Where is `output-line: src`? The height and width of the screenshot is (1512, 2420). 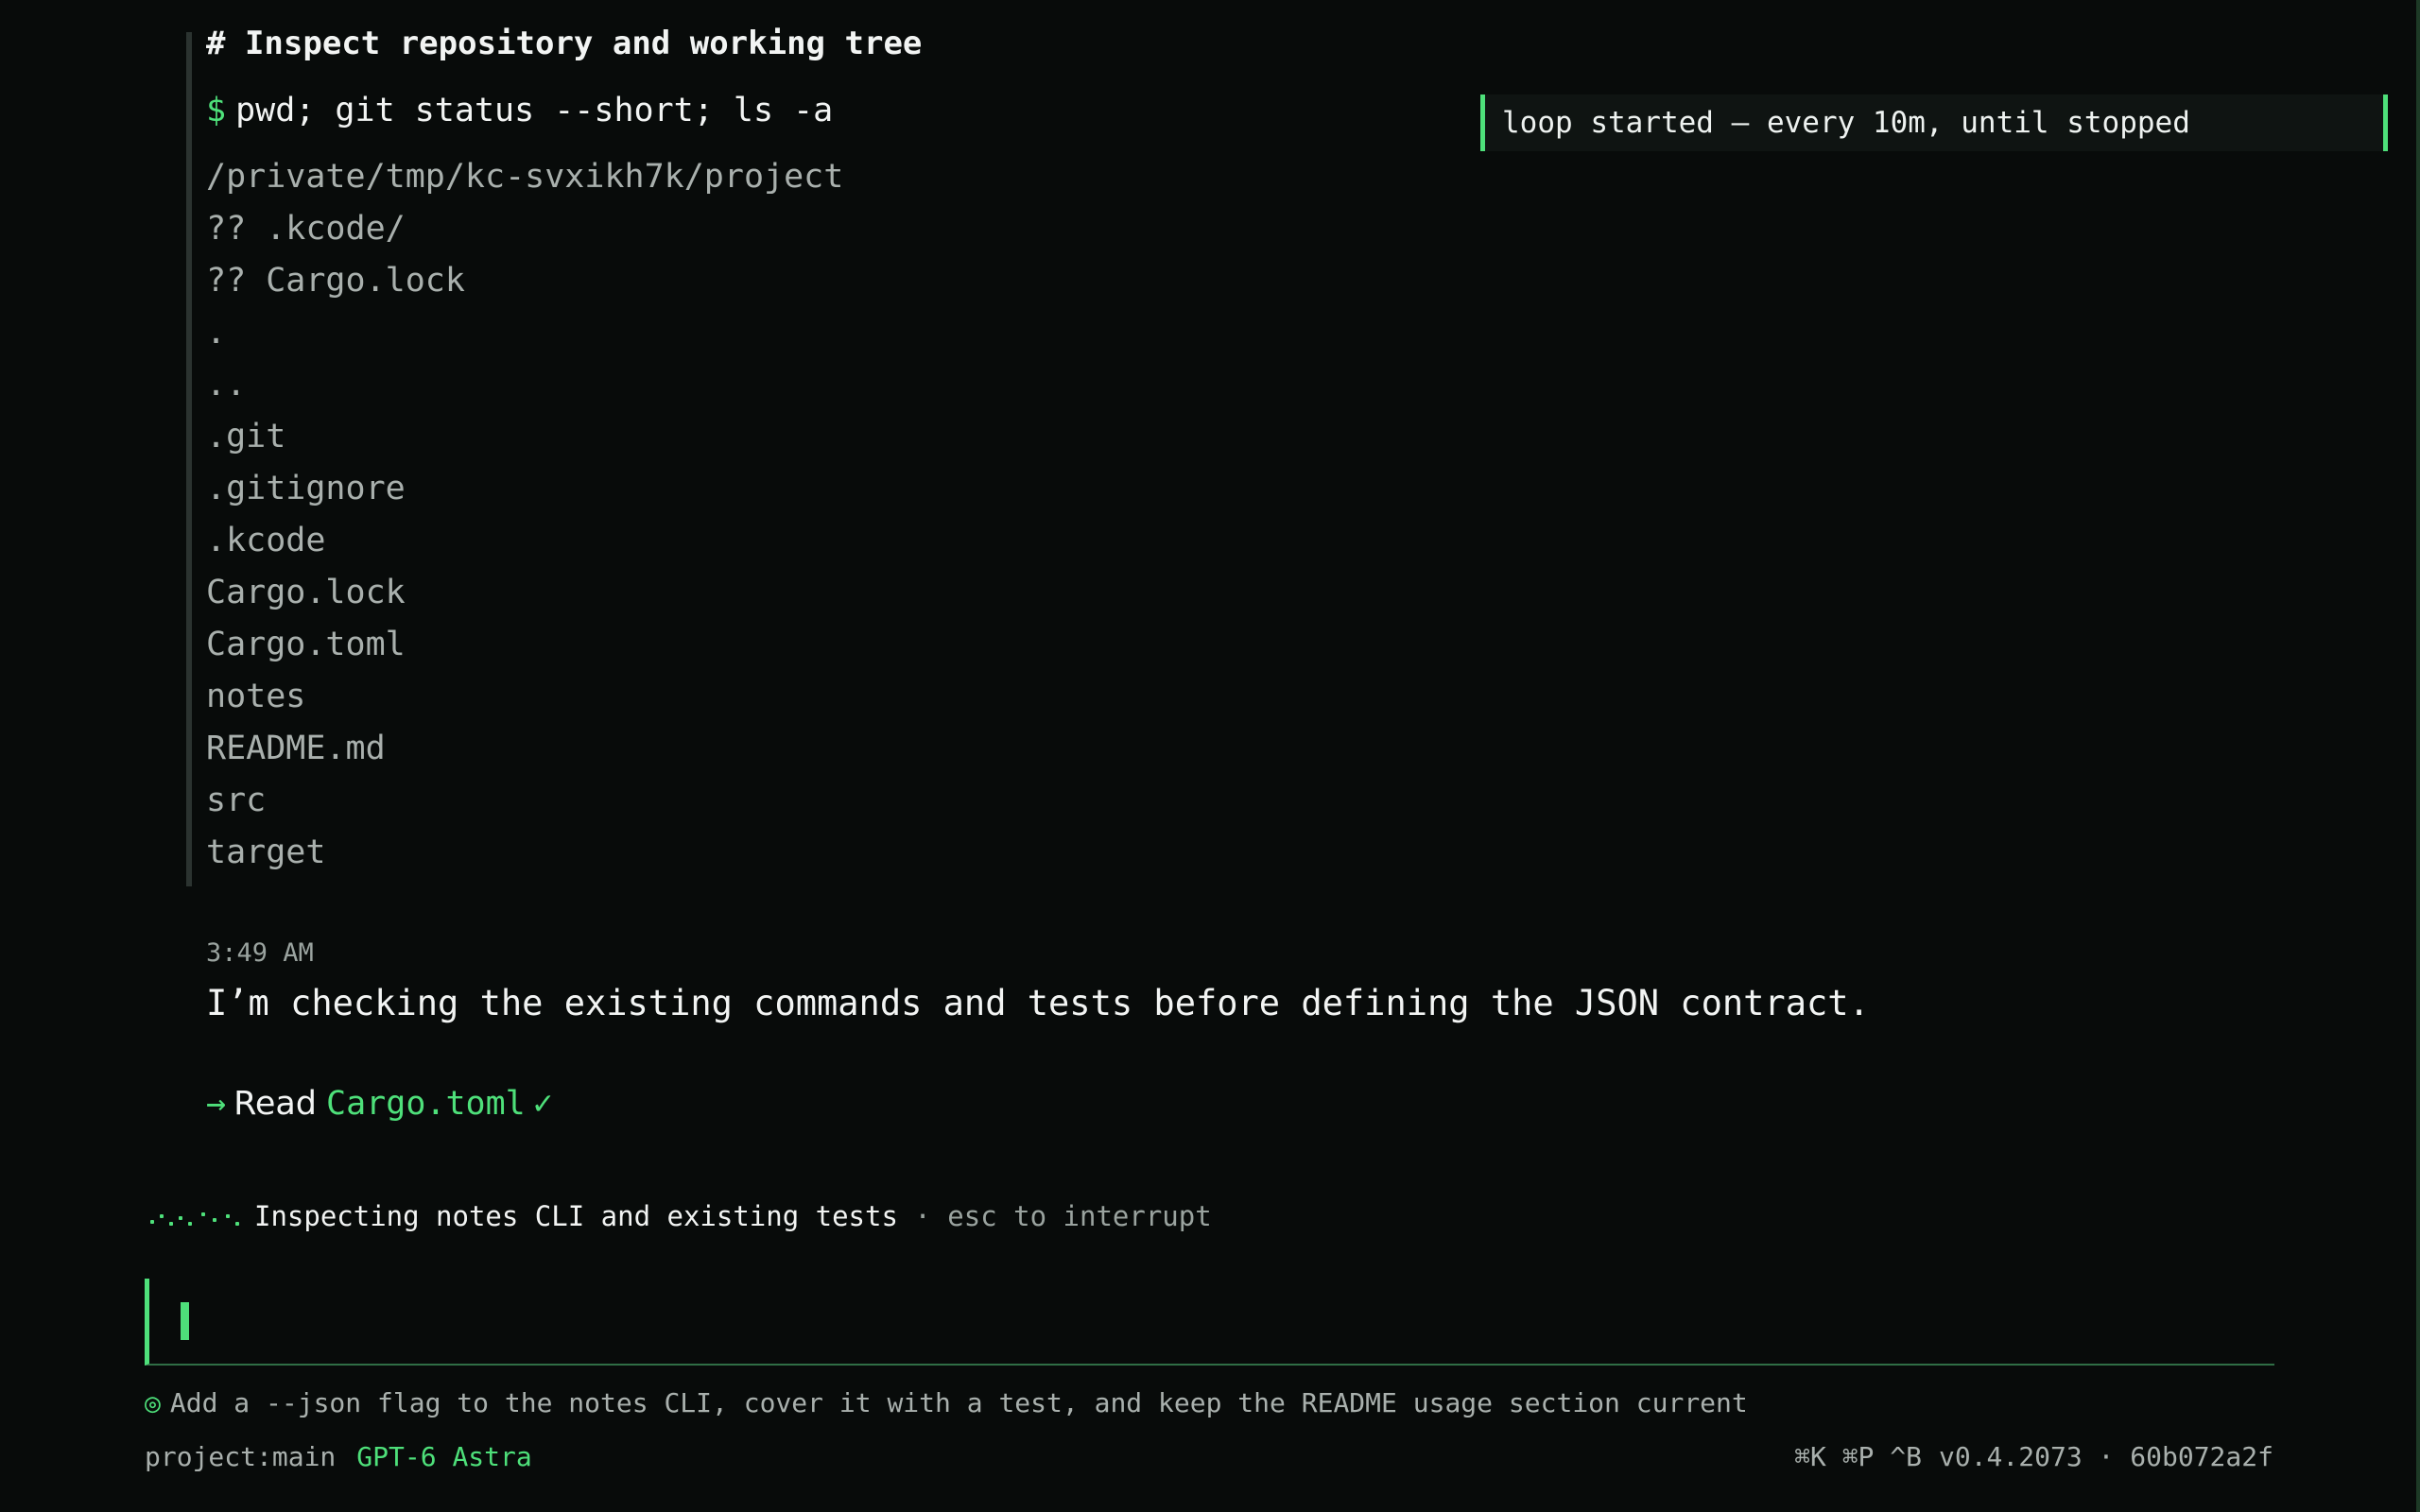
output-line: src is located at coordinates (236, 800).